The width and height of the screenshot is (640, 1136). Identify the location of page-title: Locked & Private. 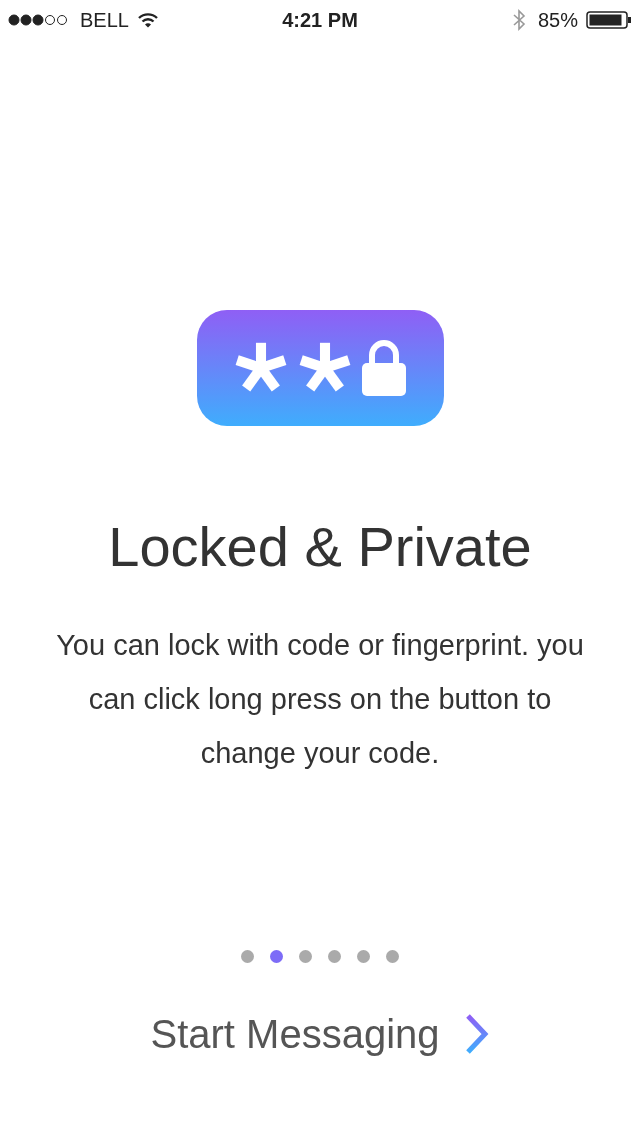
(320, 547).